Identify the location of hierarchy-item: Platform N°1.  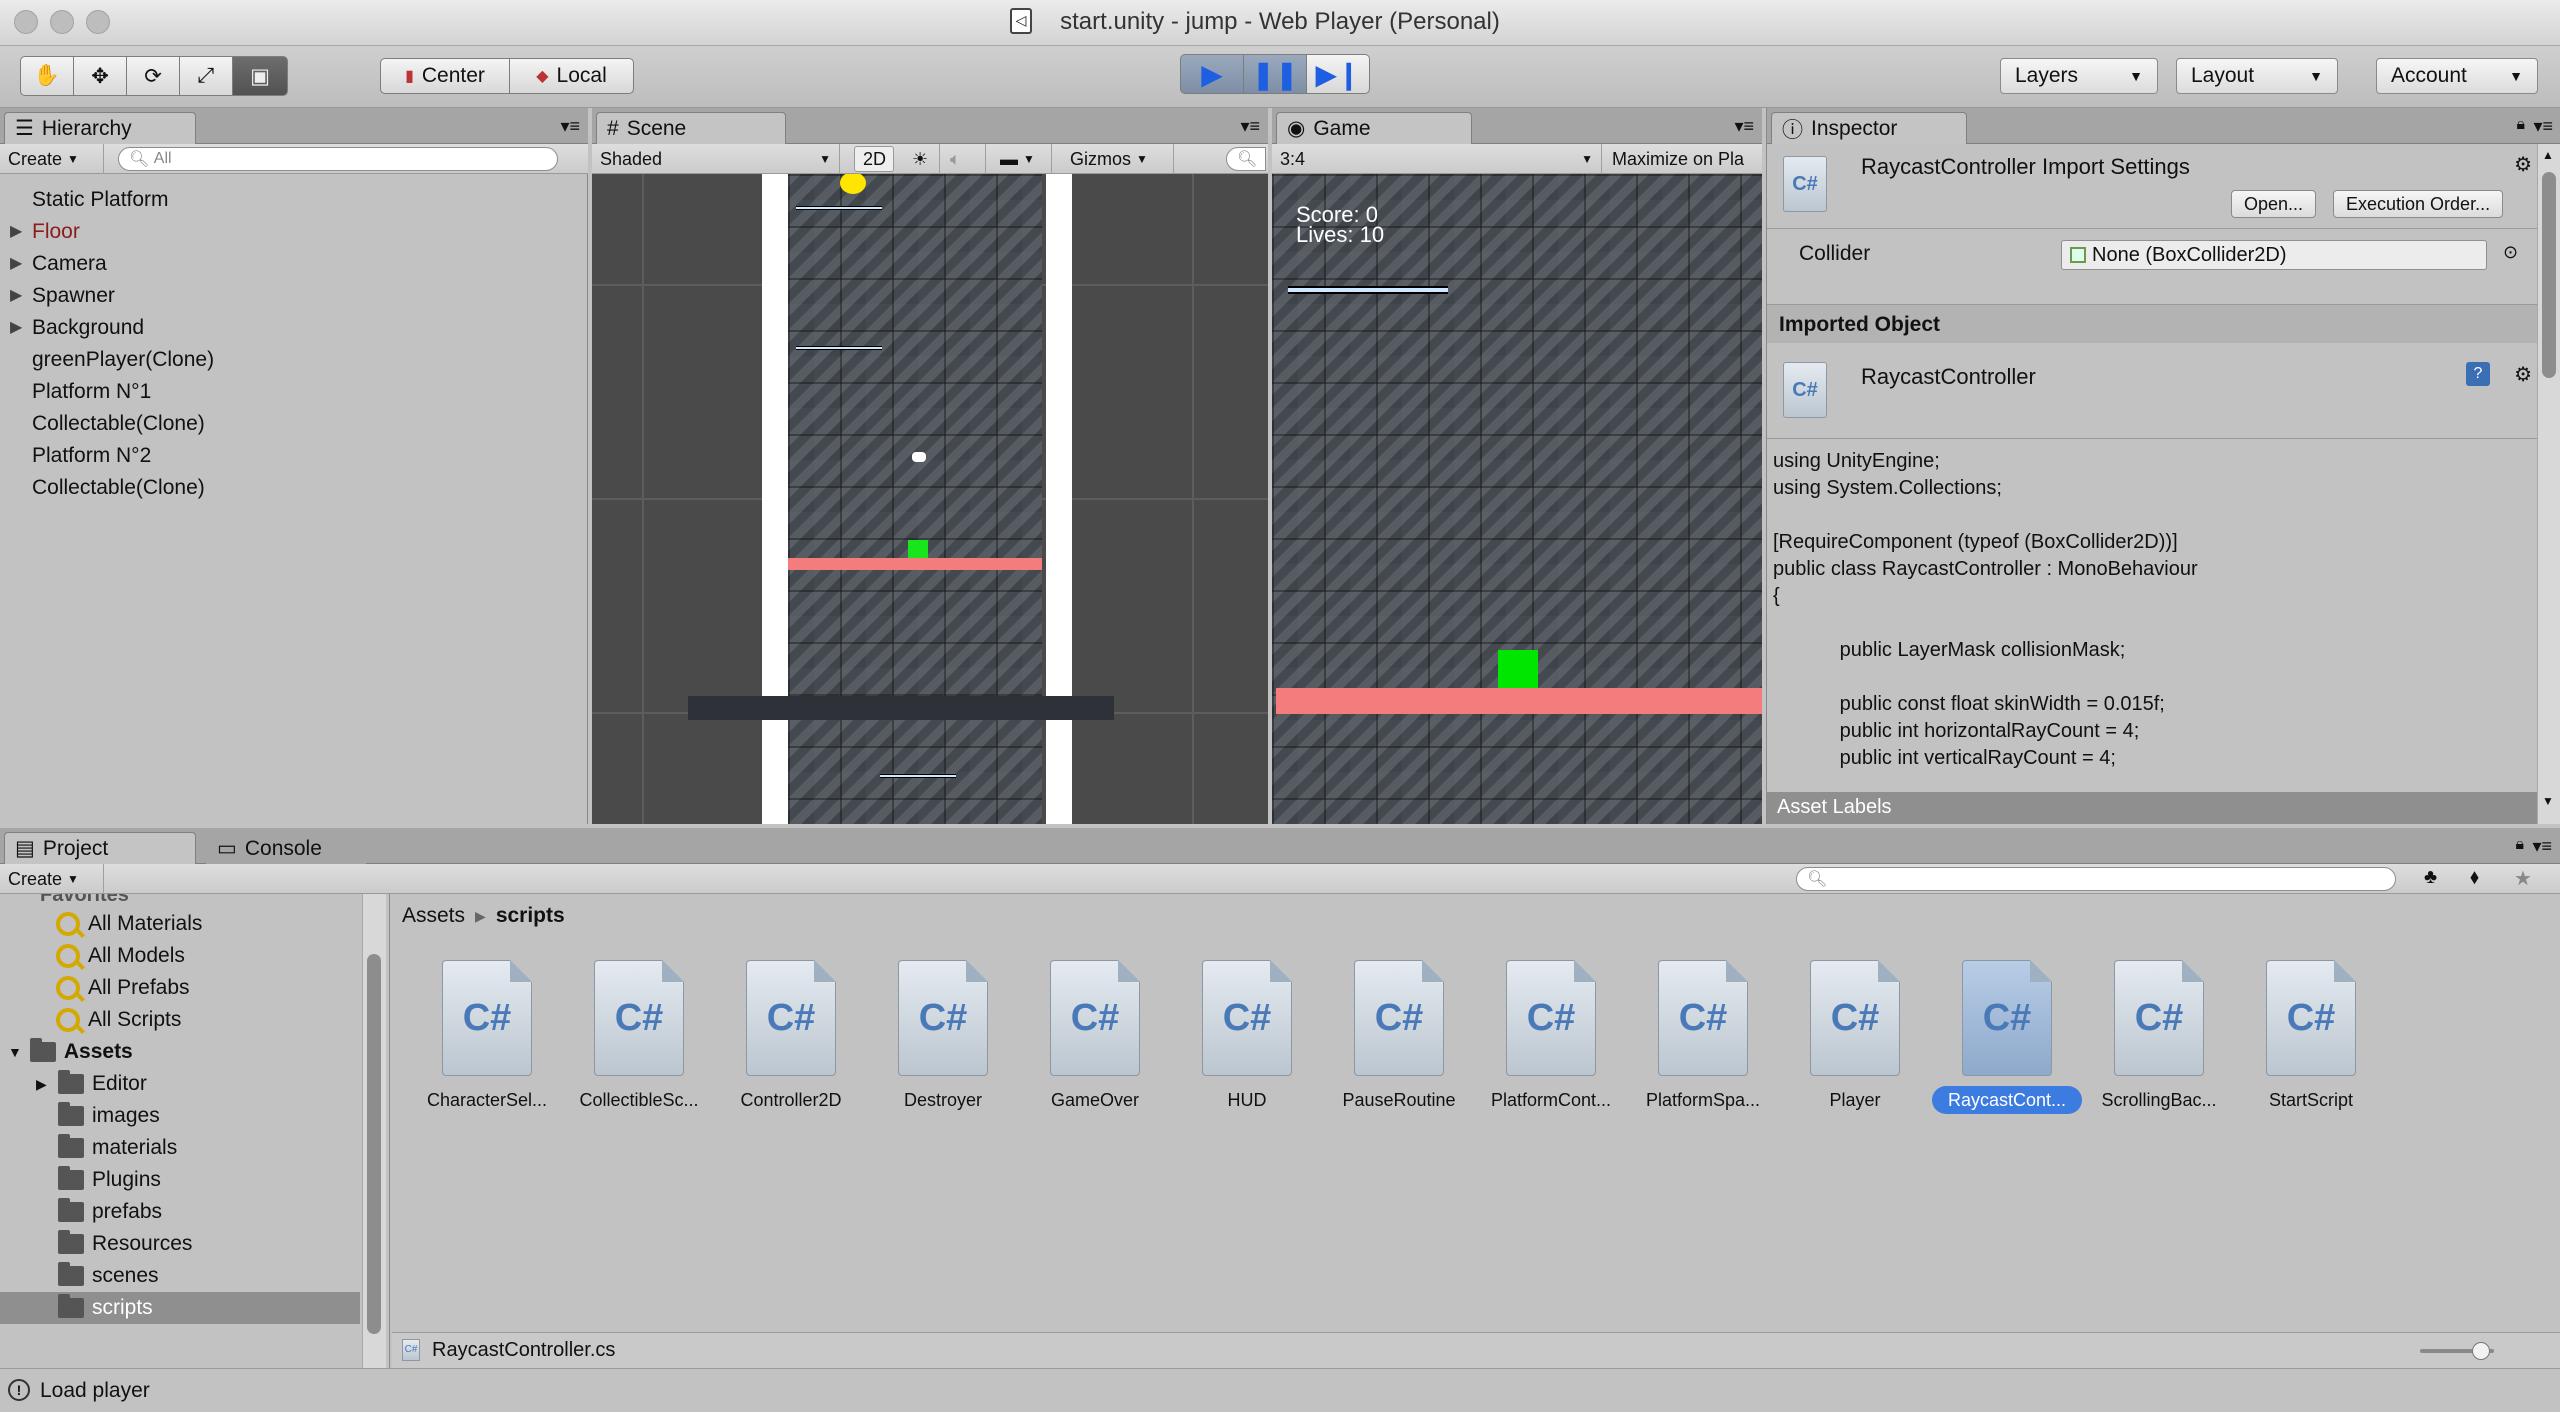
(294, 392).